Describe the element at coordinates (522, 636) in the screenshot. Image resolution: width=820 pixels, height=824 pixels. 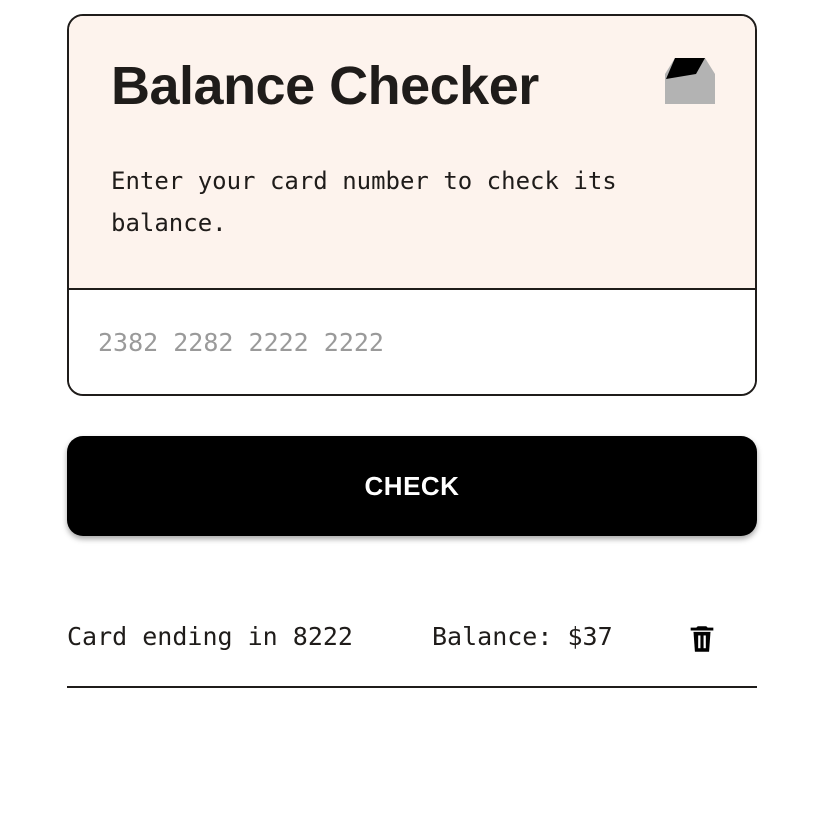
I see `balance-text: Balance: $37` at that location.